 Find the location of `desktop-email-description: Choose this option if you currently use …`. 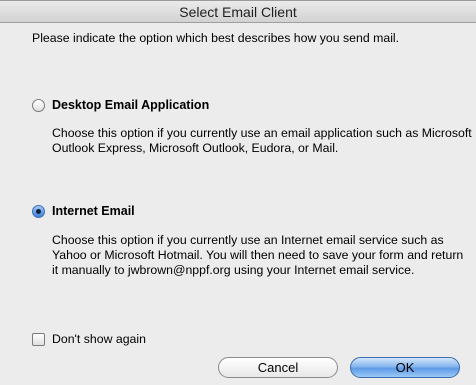

desktop-email-description: Choose this option if you currently use … is located at coordinates (262, 140).